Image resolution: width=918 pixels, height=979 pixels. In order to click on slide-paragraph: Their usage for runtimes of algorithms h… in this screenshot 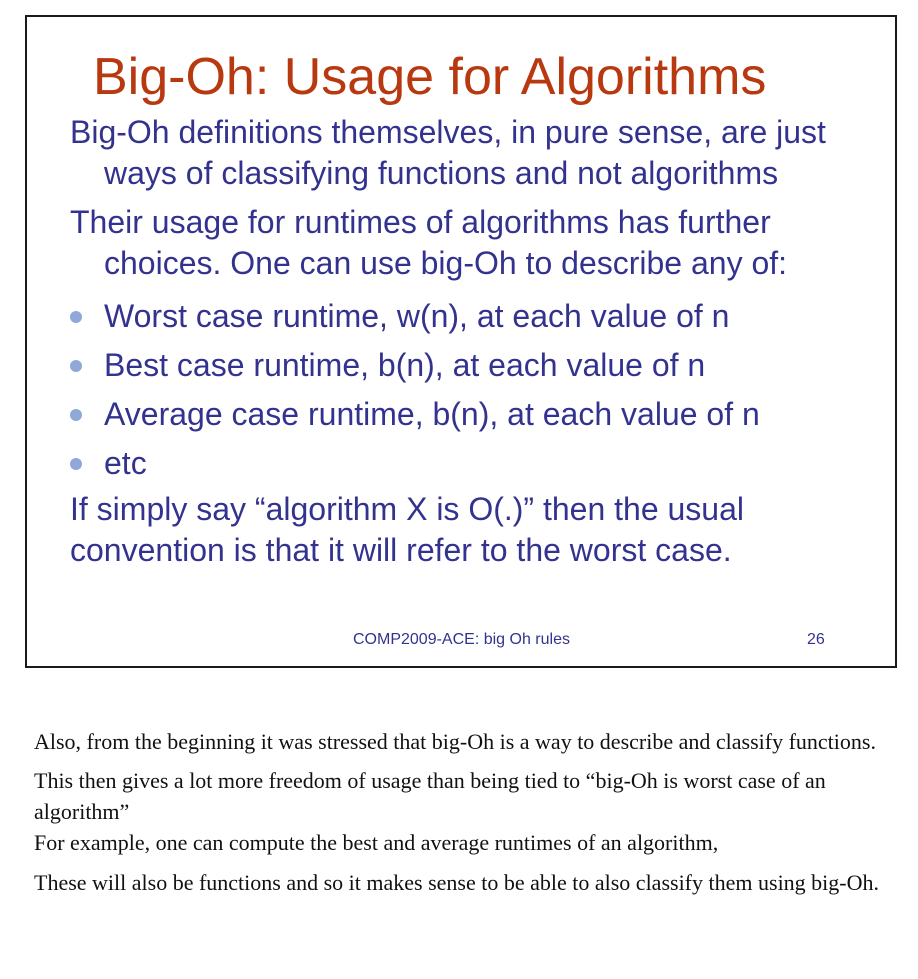, I will do `click(429, 242)`.